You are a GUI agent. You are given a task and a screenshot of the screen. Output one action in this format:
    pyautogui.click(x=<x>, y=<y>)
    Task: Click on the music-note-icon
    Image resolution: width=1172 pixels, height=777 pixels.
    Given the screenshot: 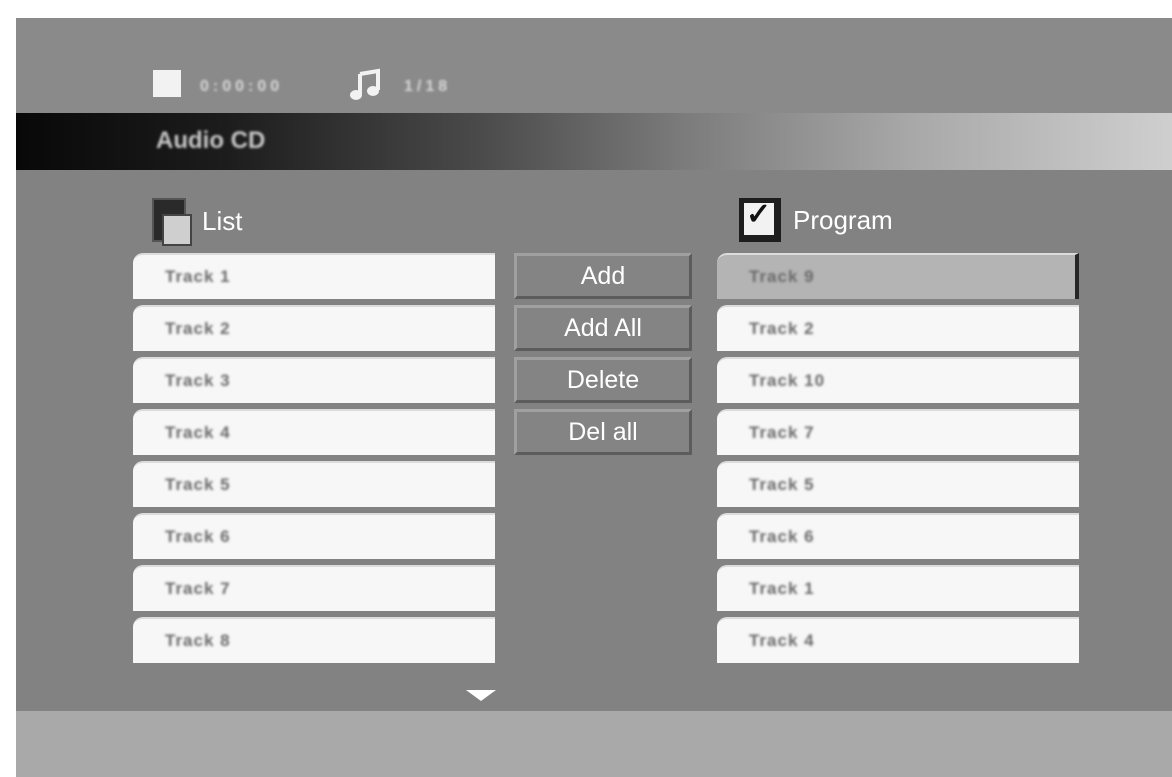 What is the action you would take?
    pyautogui.click(x=365, y=84)
    